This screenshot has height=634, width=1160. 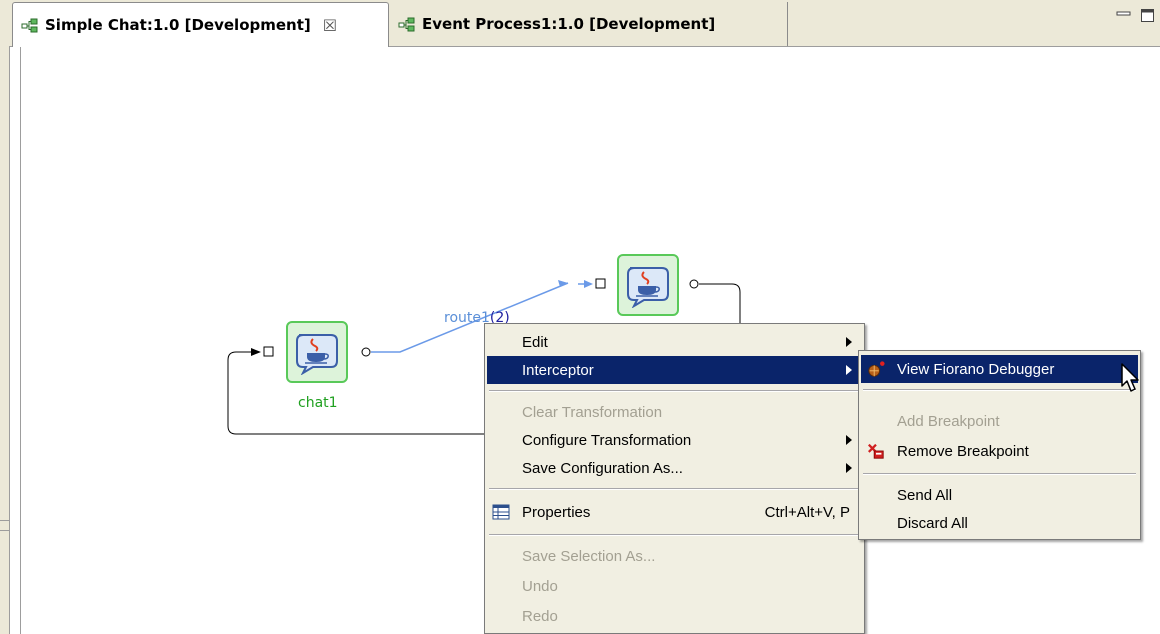 I want to click on menu-item-label: View Fiorano Debugger, so click(x=976, y=369).